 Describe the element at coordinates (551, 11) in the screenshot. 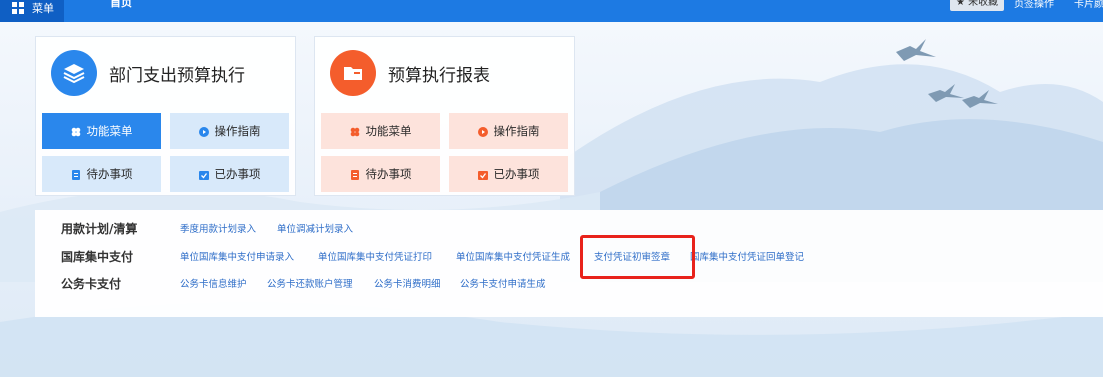

I see `top-navigation-bar: 菜单 首页 ★ 未收藏 页签操作 卡片颜` at that location.